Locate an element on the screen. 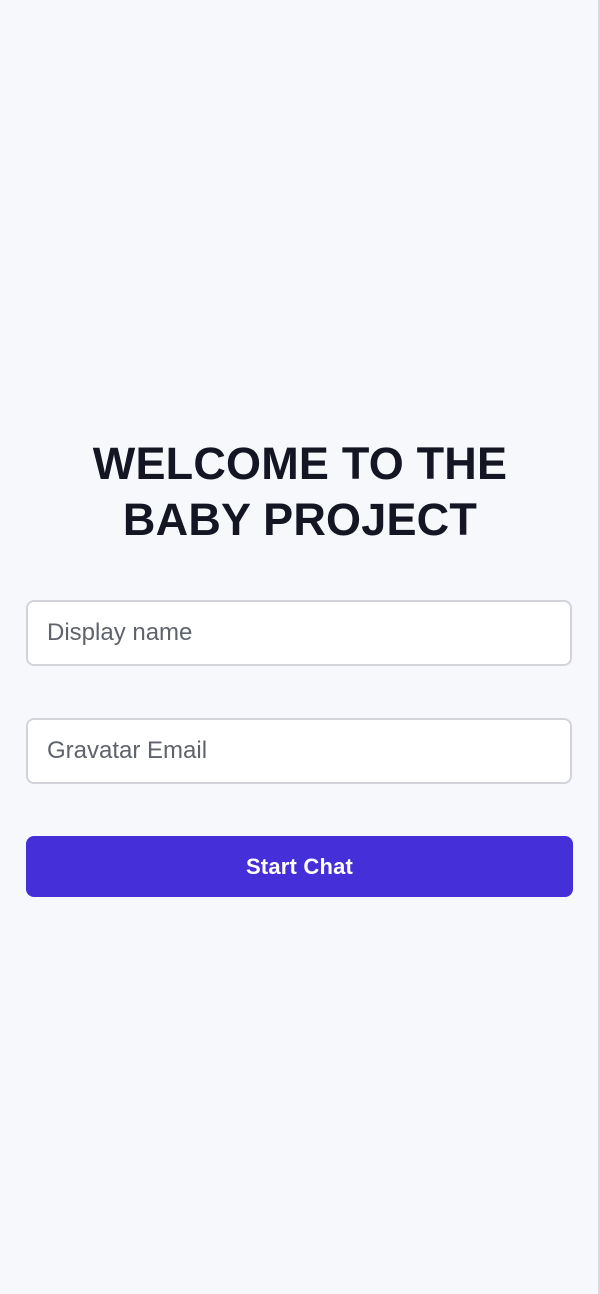 The height and width of the screenshot is (1294, 600). display-name-input is located at coordinates (299, 633).